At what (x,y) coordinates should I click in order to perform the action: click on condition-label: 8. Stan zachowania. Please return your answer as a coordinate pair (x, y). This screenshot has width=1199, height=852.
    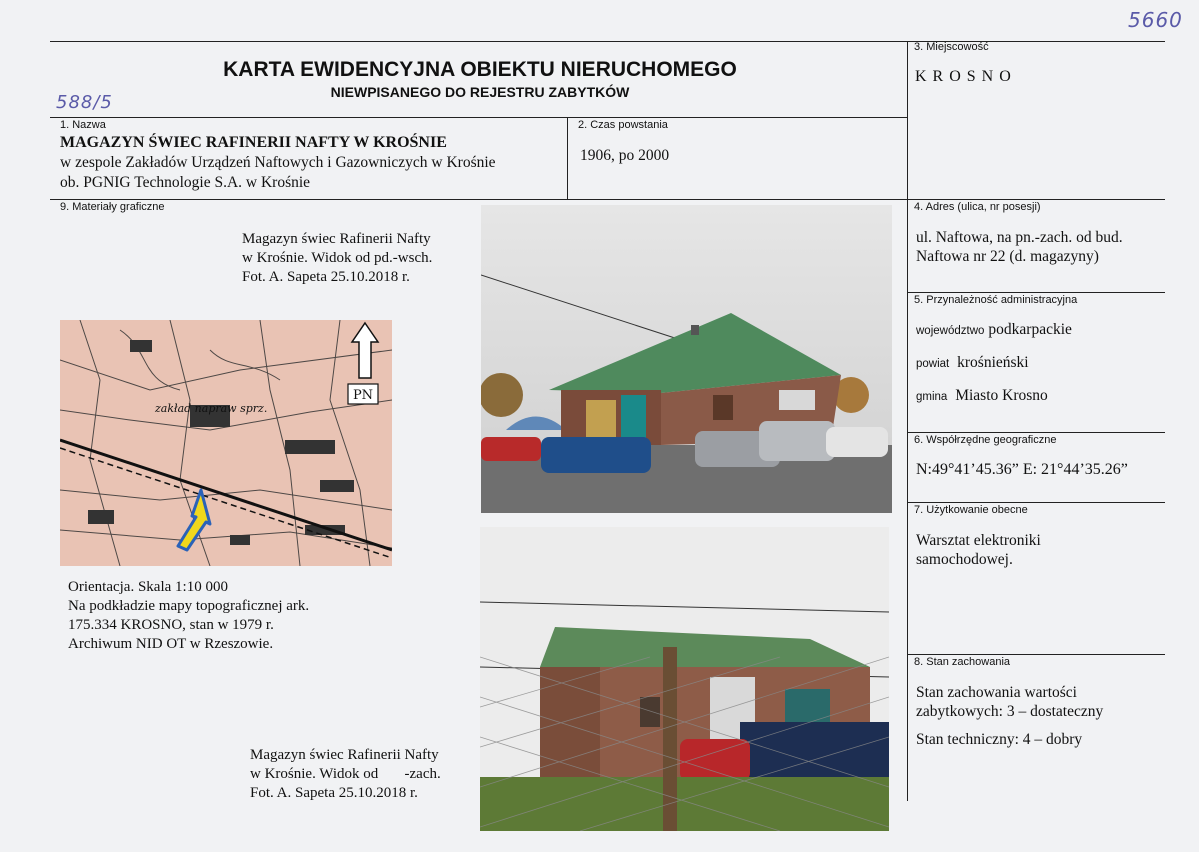
    Looking at the image, I should click on (962, 662).